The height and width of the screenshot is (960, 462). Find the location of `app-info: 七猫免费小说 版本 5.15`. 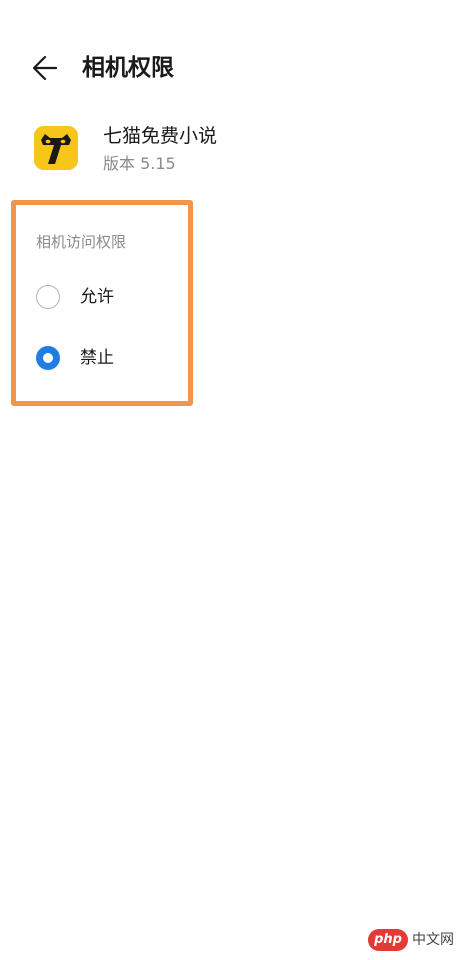

app-info: 七猫免费小说 版本 5.15 is located at coordinates (231, 150).